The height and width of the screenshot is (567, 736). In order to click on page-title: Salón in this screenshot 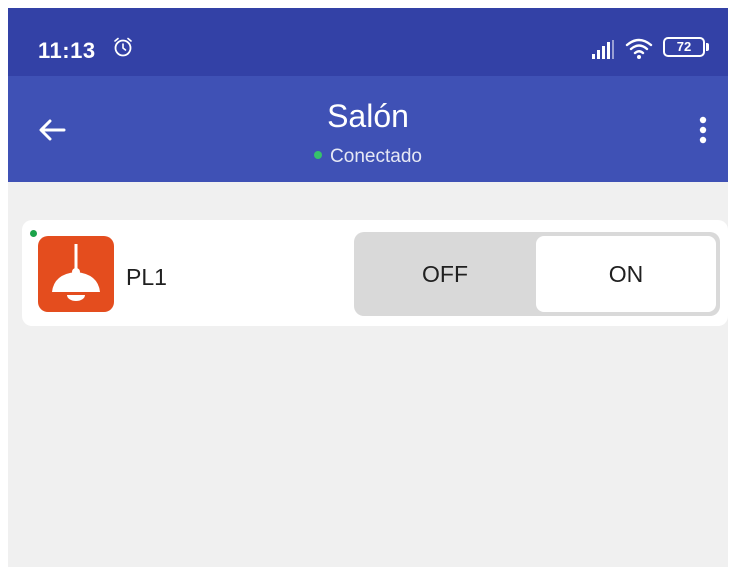, I will do `click(368, 116)`.